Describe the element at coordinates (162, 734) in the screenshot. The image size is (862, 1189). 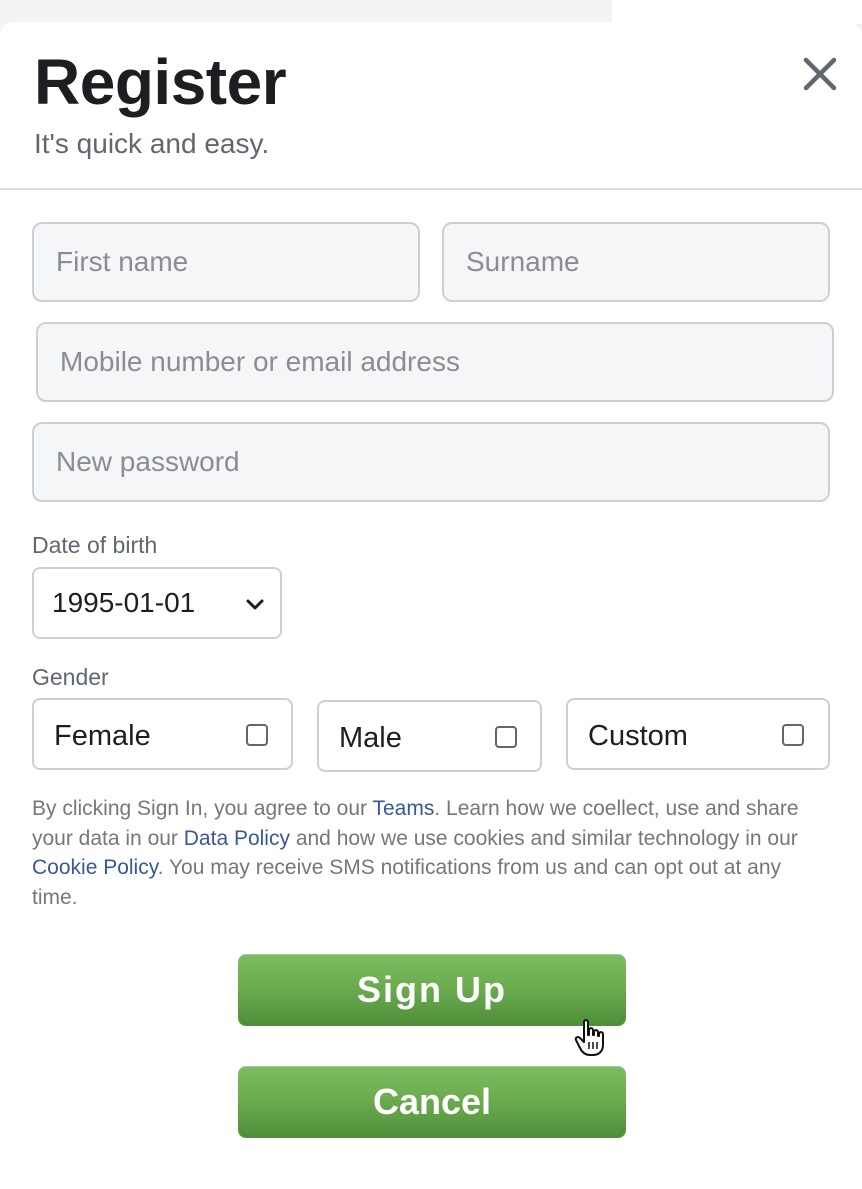
I see `gender-option-female: Female` at that location.